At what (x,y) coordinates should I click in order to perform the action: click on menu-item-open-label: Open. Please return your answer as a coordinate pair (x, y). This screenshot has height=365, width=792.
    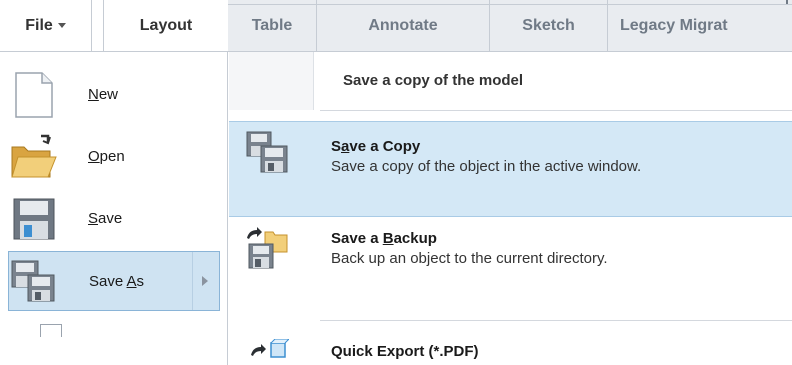
    Looking at the image, I should click on (106, 156).